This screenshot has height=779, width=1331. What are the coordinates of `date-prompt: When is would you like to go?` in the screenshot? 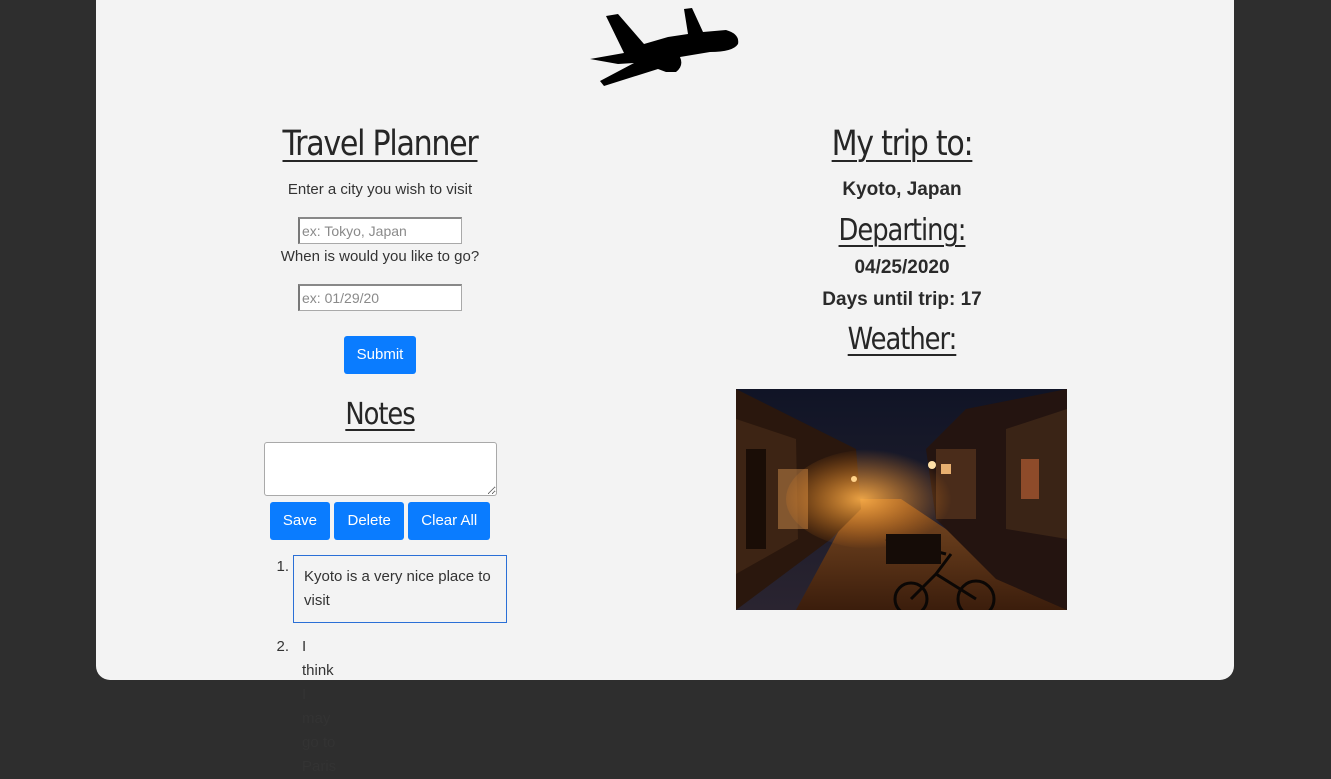 It's located at (380, 256).